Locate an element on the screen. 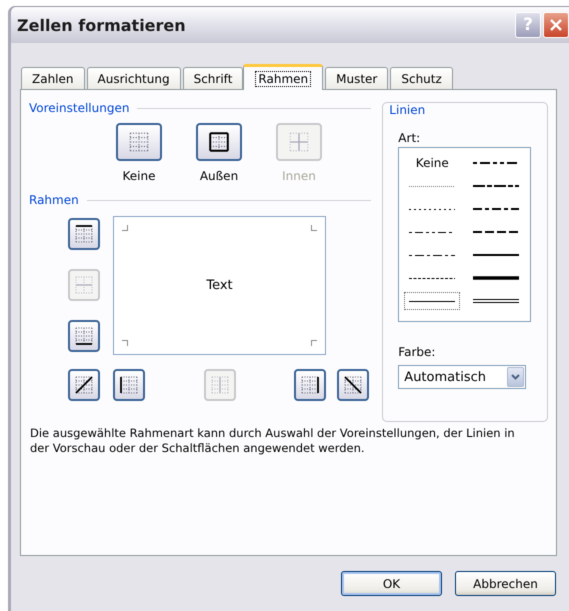  tab: Ausrichtung is located at coordinates (133, 78).